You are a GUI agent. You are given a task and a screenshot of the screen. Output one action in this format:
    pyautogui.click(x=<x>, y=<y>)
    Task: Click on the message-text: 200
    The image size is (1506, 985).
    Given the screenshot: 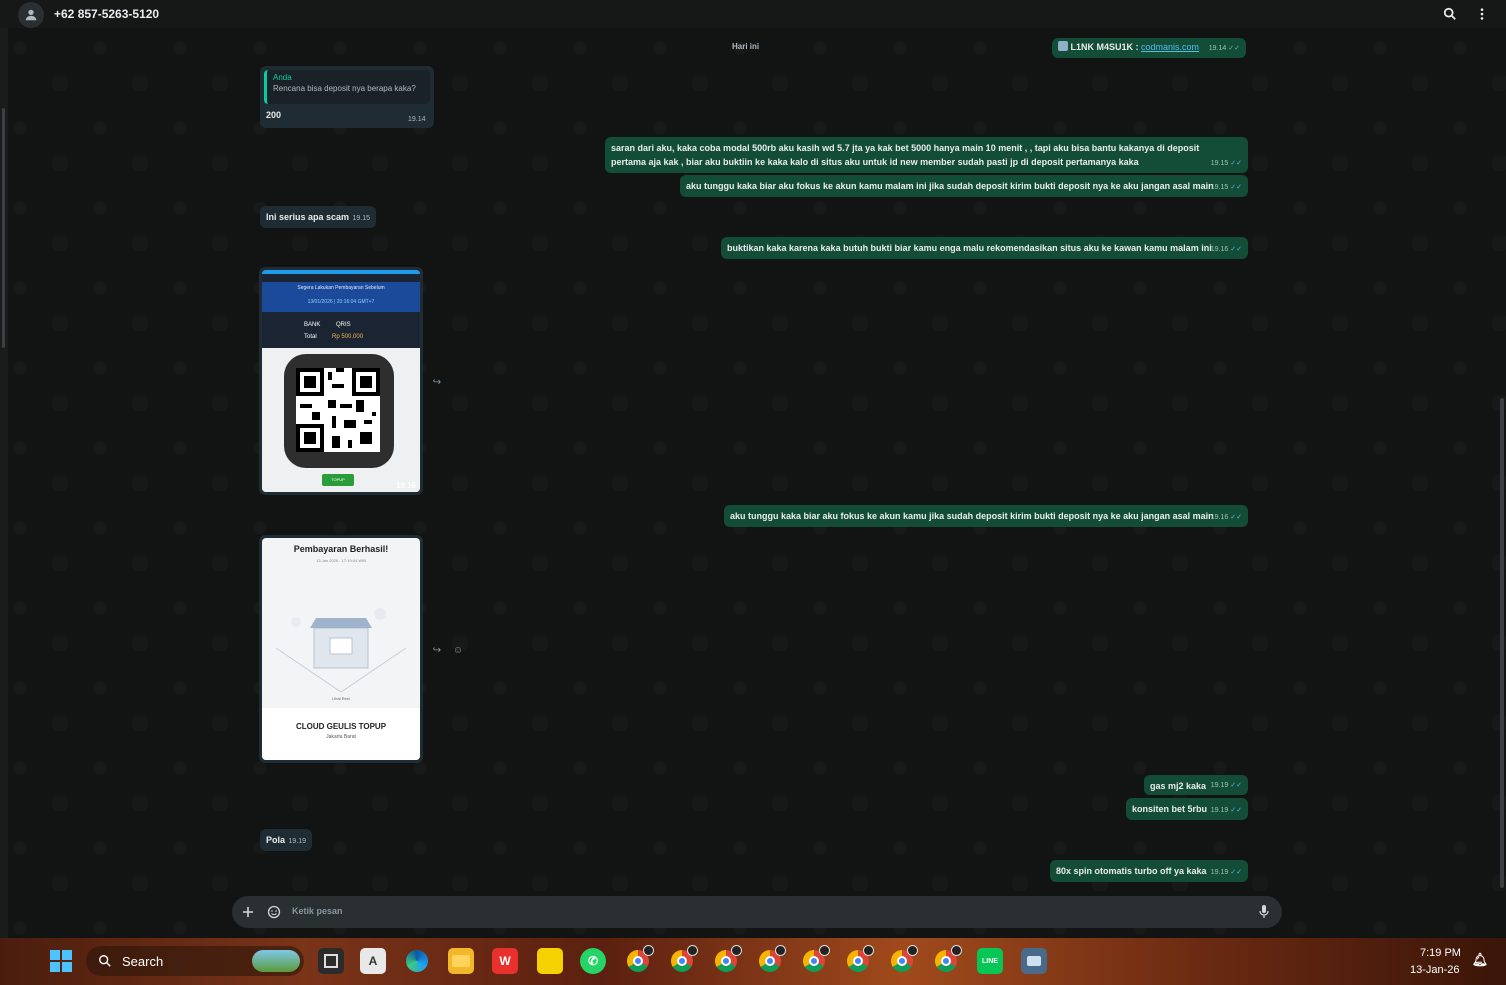 What is the action you would take?
    pyautogui.click(x=274, y=115)
    